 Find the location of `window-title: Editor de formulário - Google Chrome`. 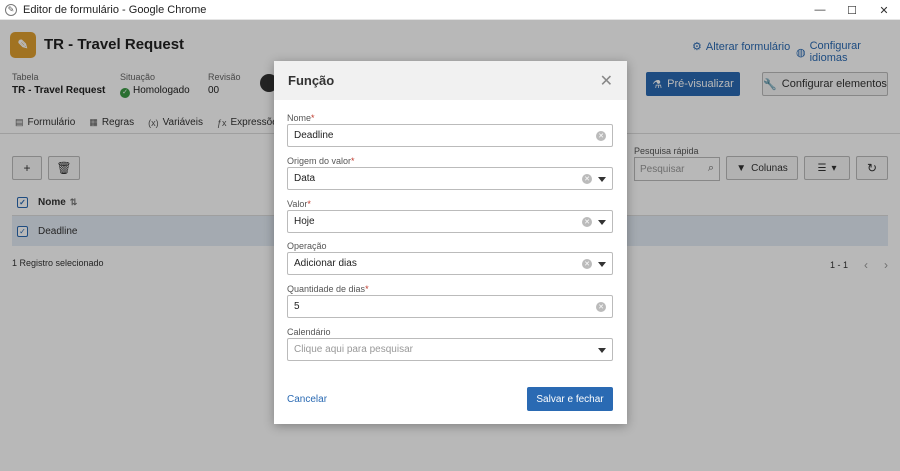

window-title: Editor de formulário - Google Chrome is located at coordinates (115, 9).